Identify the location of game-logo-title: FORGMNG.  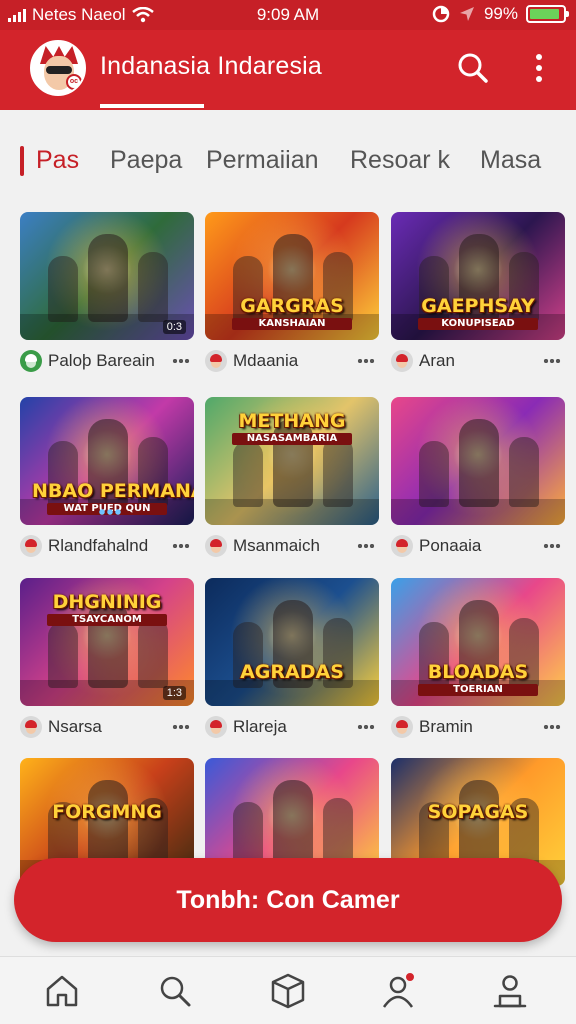
(107, 812).